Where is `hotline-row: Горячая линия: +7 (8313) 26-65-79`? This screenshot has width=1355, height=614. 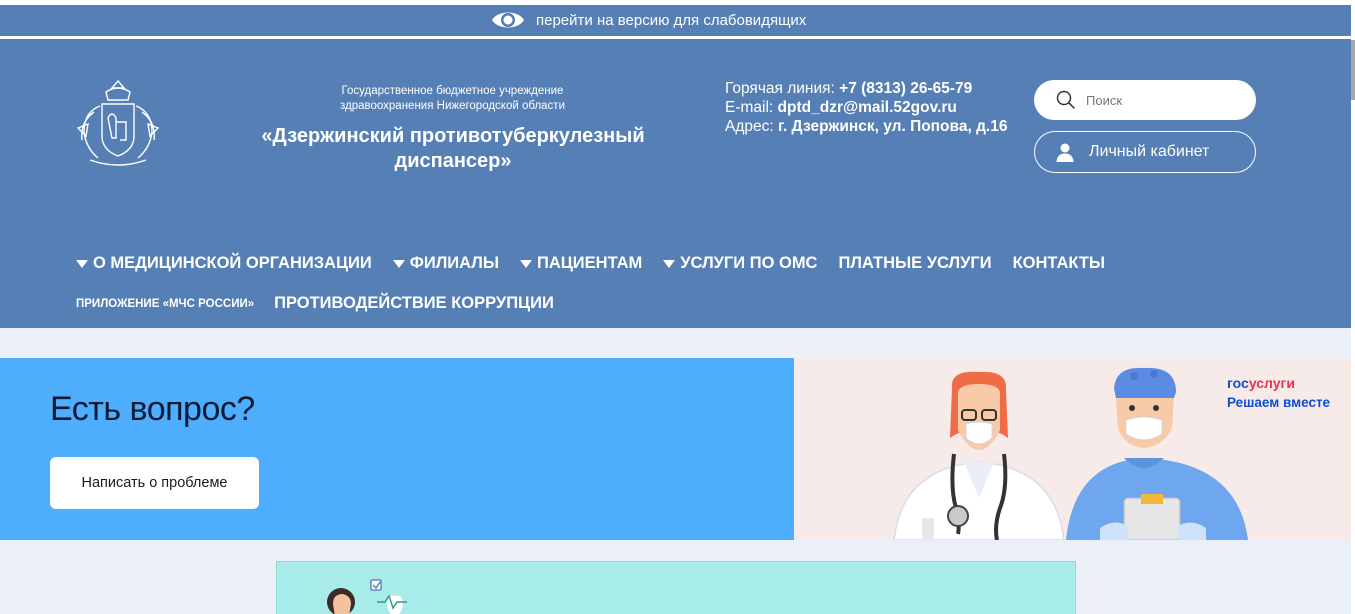 hotline-row: Горячая линия: +7 (8313) 26-65-79 is located at coordinates (875, 88).